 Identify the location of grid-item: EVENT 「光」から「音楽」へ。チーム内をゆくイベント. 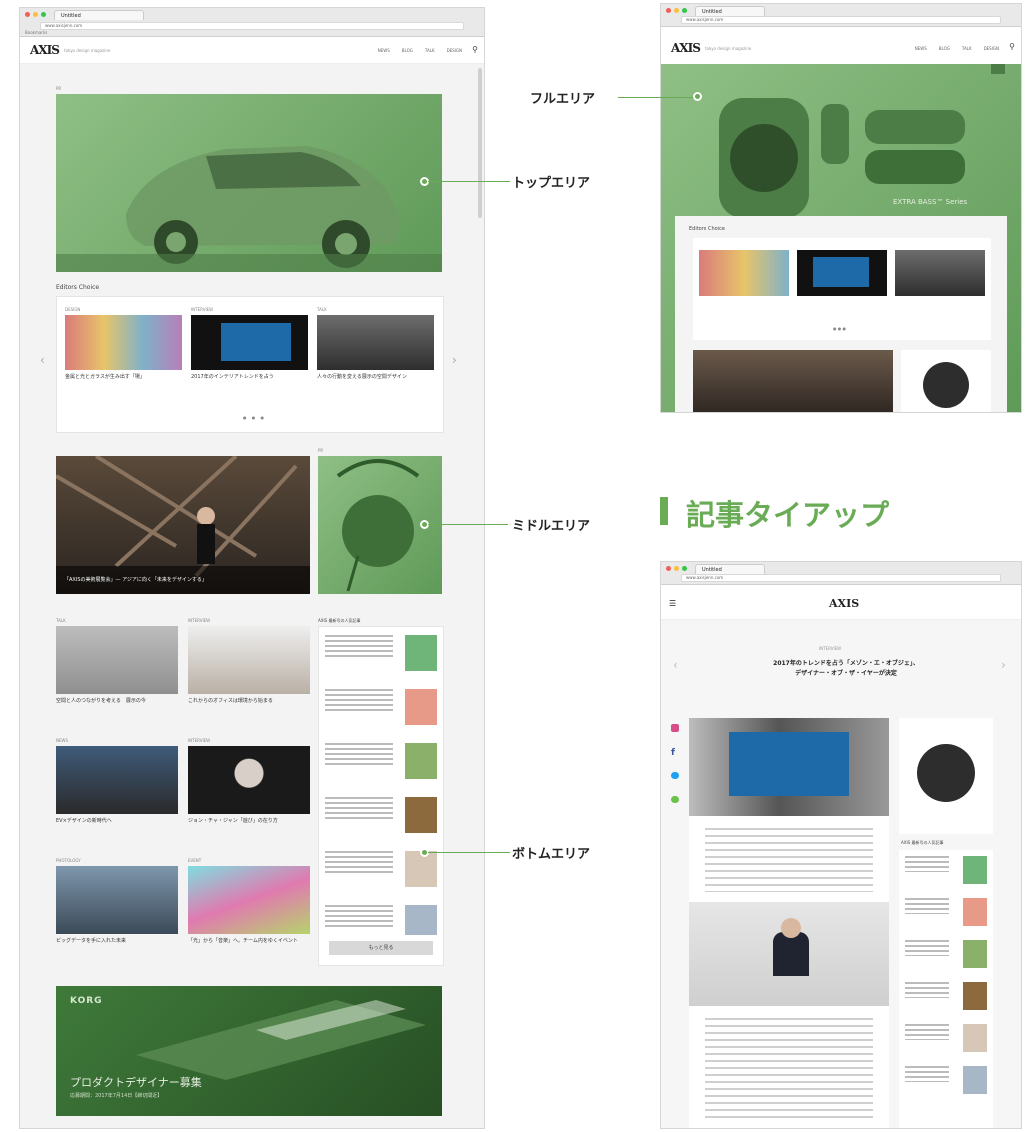
(249, 901).